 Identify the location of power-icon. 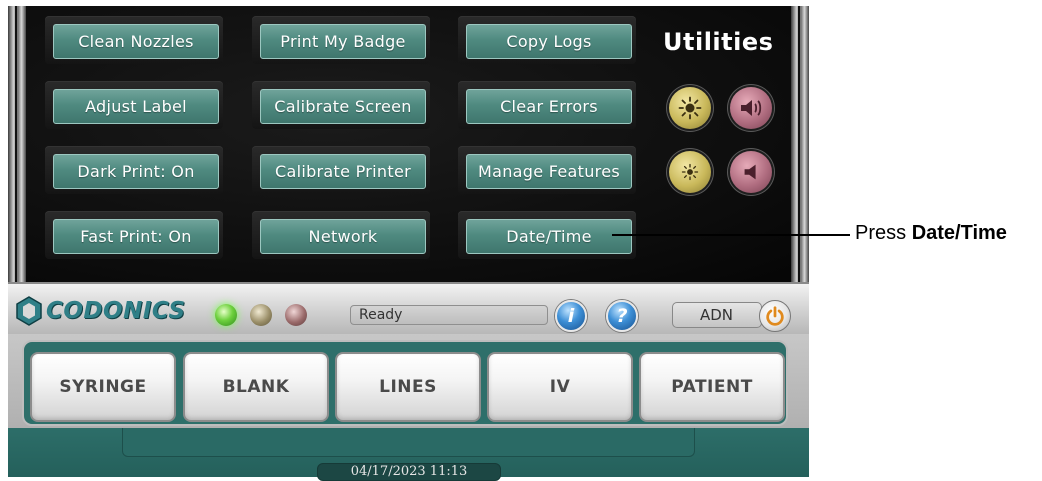
(775, 316).